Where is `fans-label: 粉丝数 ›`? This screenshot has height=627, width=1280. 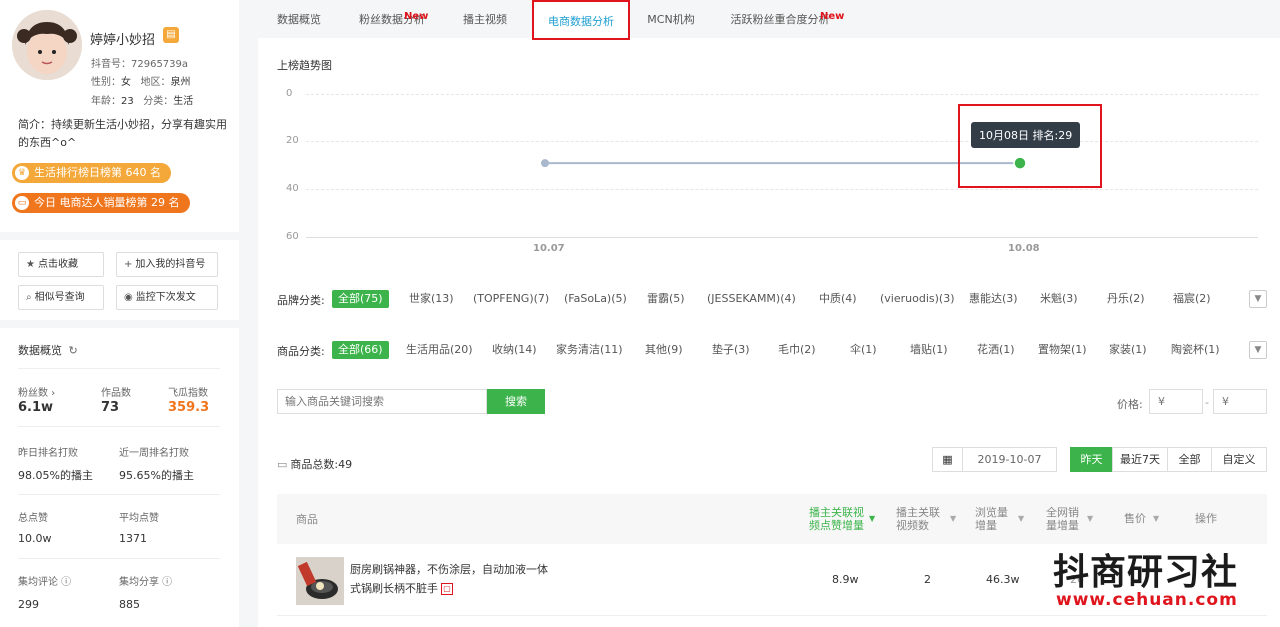 fans-label: 粉丝数 › is located at coordinates (36, 391).